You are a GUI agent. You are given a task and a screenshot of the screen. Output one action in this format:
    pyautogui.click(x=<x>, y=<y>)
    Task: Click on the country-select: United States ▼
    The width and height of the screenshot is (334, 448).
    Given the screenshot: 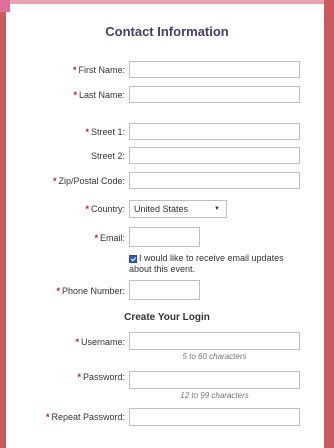 What is the action you would take?
    pyautogui.click(x=178, y=209)
    